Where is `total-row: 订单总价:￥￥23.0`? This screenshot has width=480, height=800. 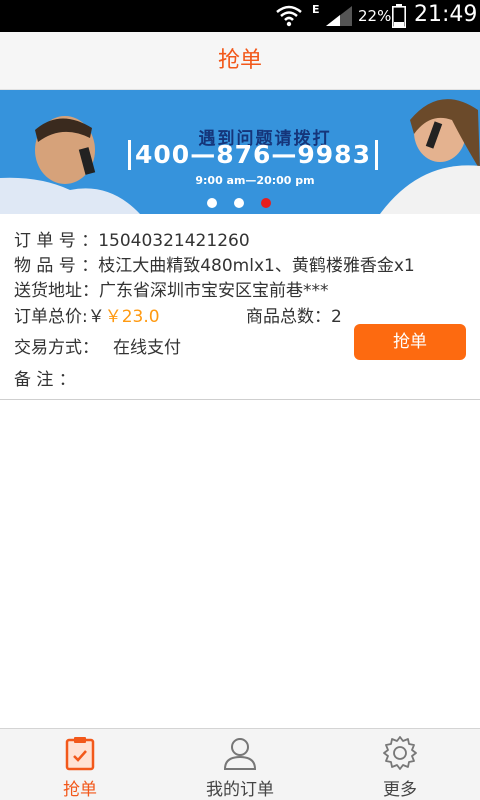
total-row: 订单总价:￥￥23.0 is located at coordinates (87, 314).